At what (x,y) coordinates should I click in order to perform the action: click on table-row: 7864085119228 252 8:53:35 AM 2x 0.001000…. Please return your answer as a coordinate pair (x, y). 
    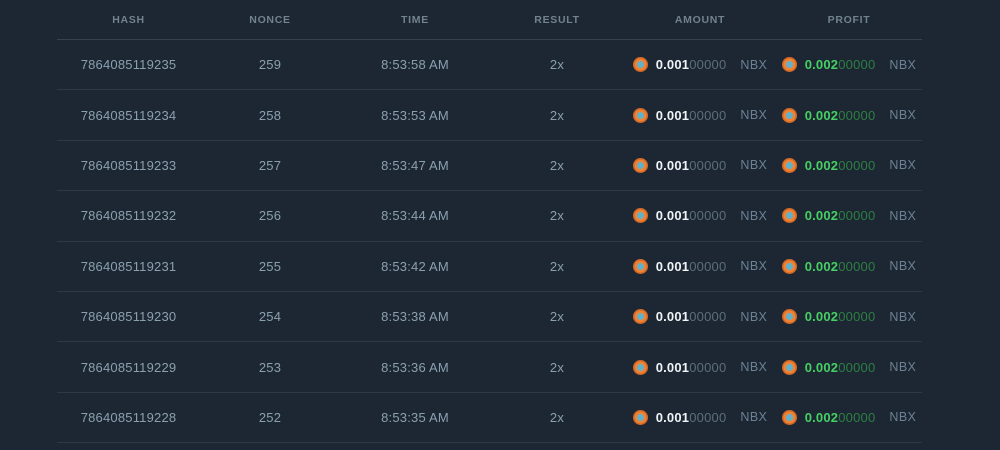
    Looking at the image, I should click on (489, 418).